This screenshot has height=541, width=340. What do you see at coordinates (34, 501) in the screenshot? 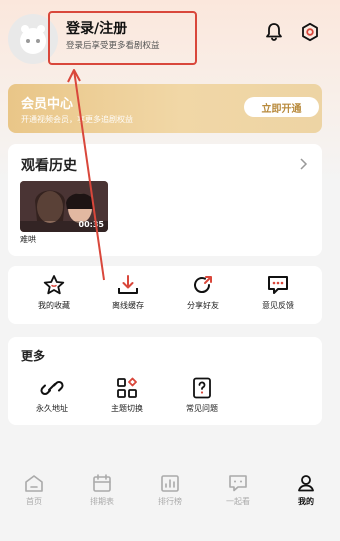
I see `tab-home-label: 首页` at bounding box center [34, 501].